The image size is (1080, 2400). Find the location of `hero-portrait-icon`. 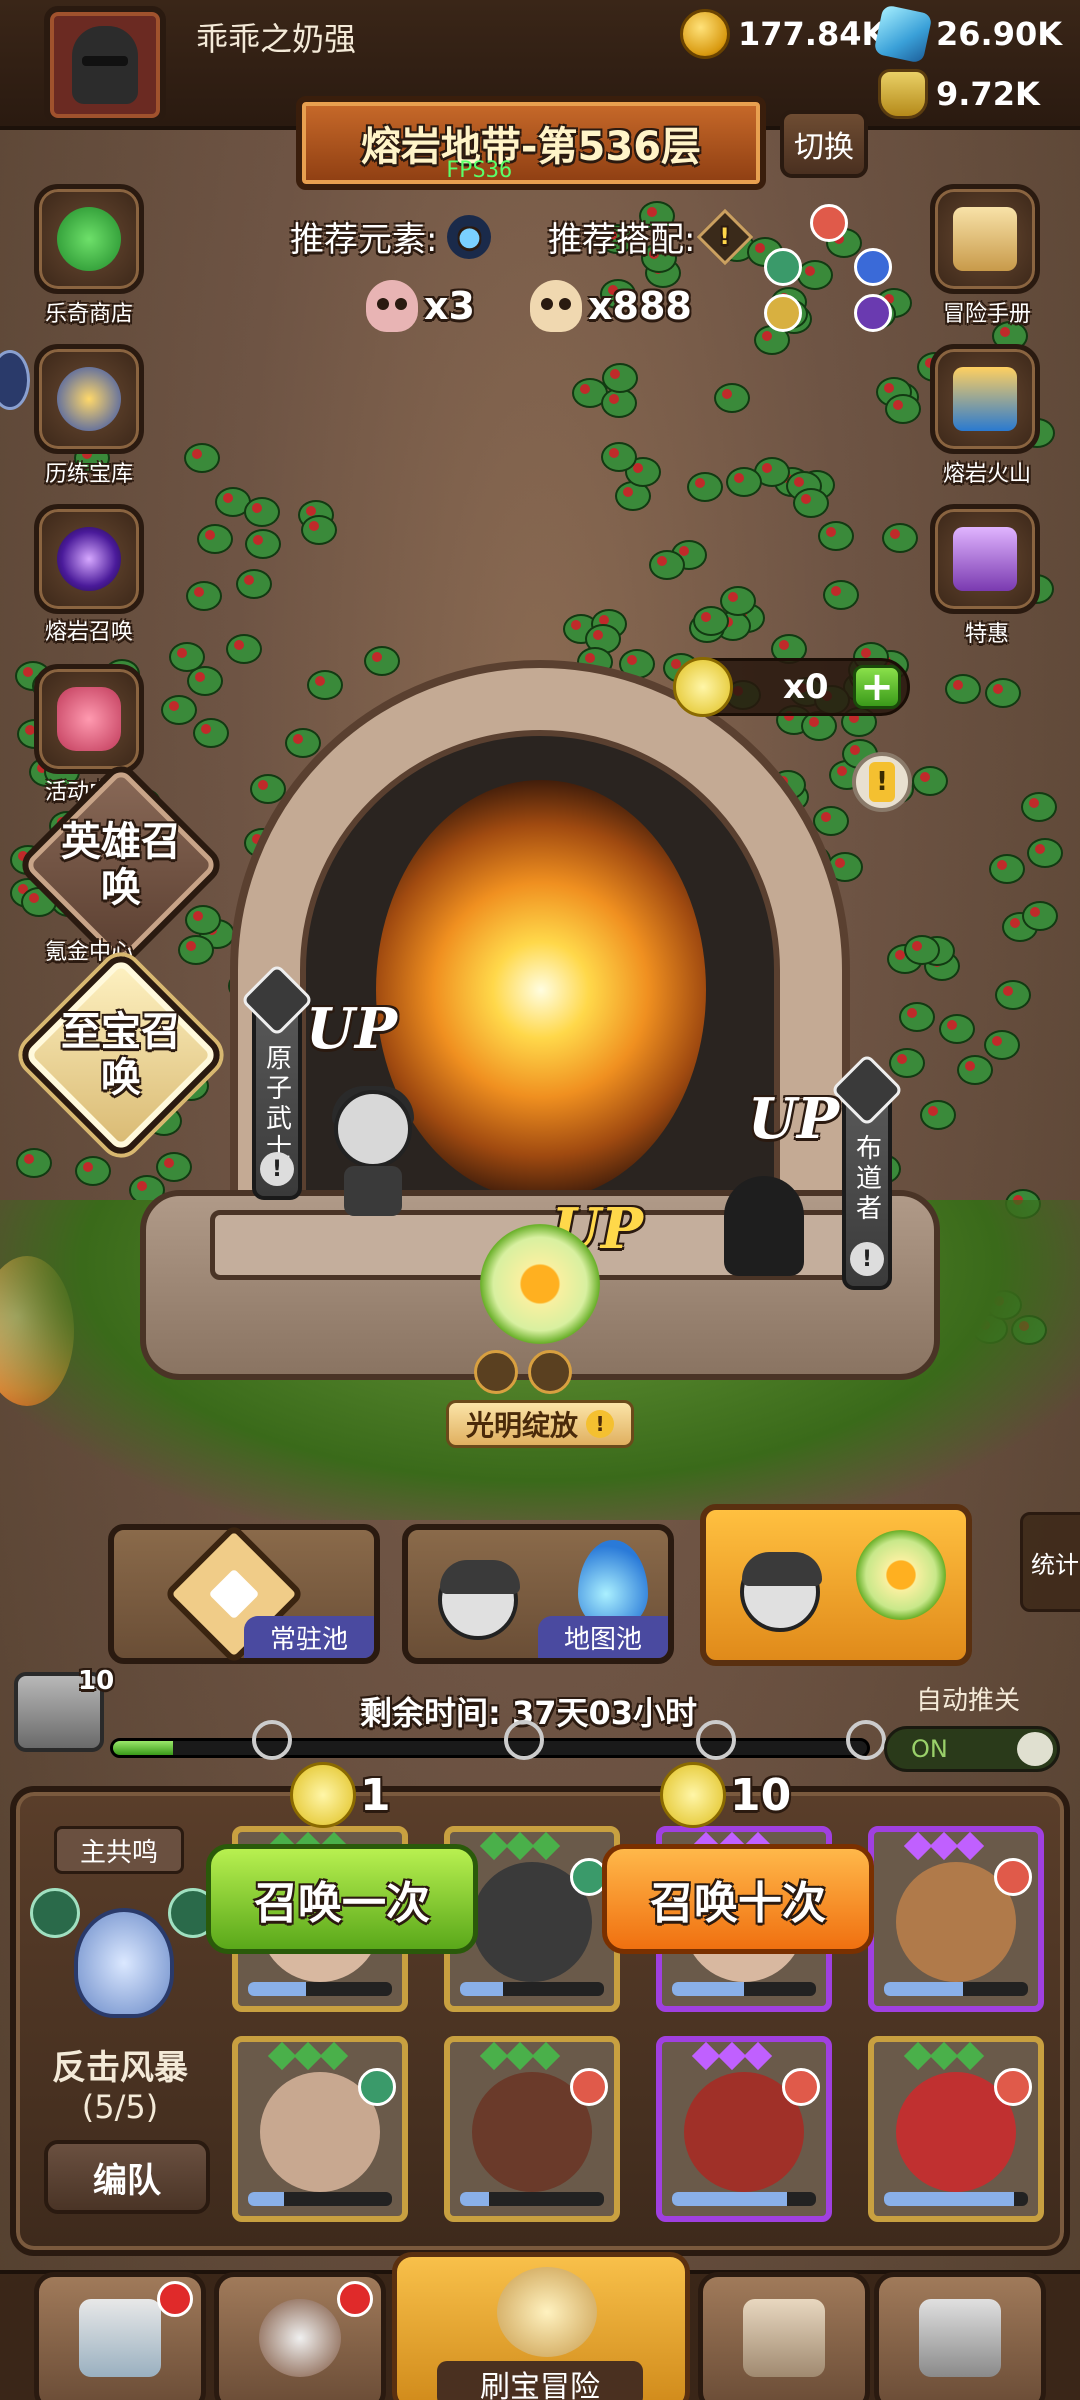

hero-portrait-icon is located at coordinates (479, 1600).